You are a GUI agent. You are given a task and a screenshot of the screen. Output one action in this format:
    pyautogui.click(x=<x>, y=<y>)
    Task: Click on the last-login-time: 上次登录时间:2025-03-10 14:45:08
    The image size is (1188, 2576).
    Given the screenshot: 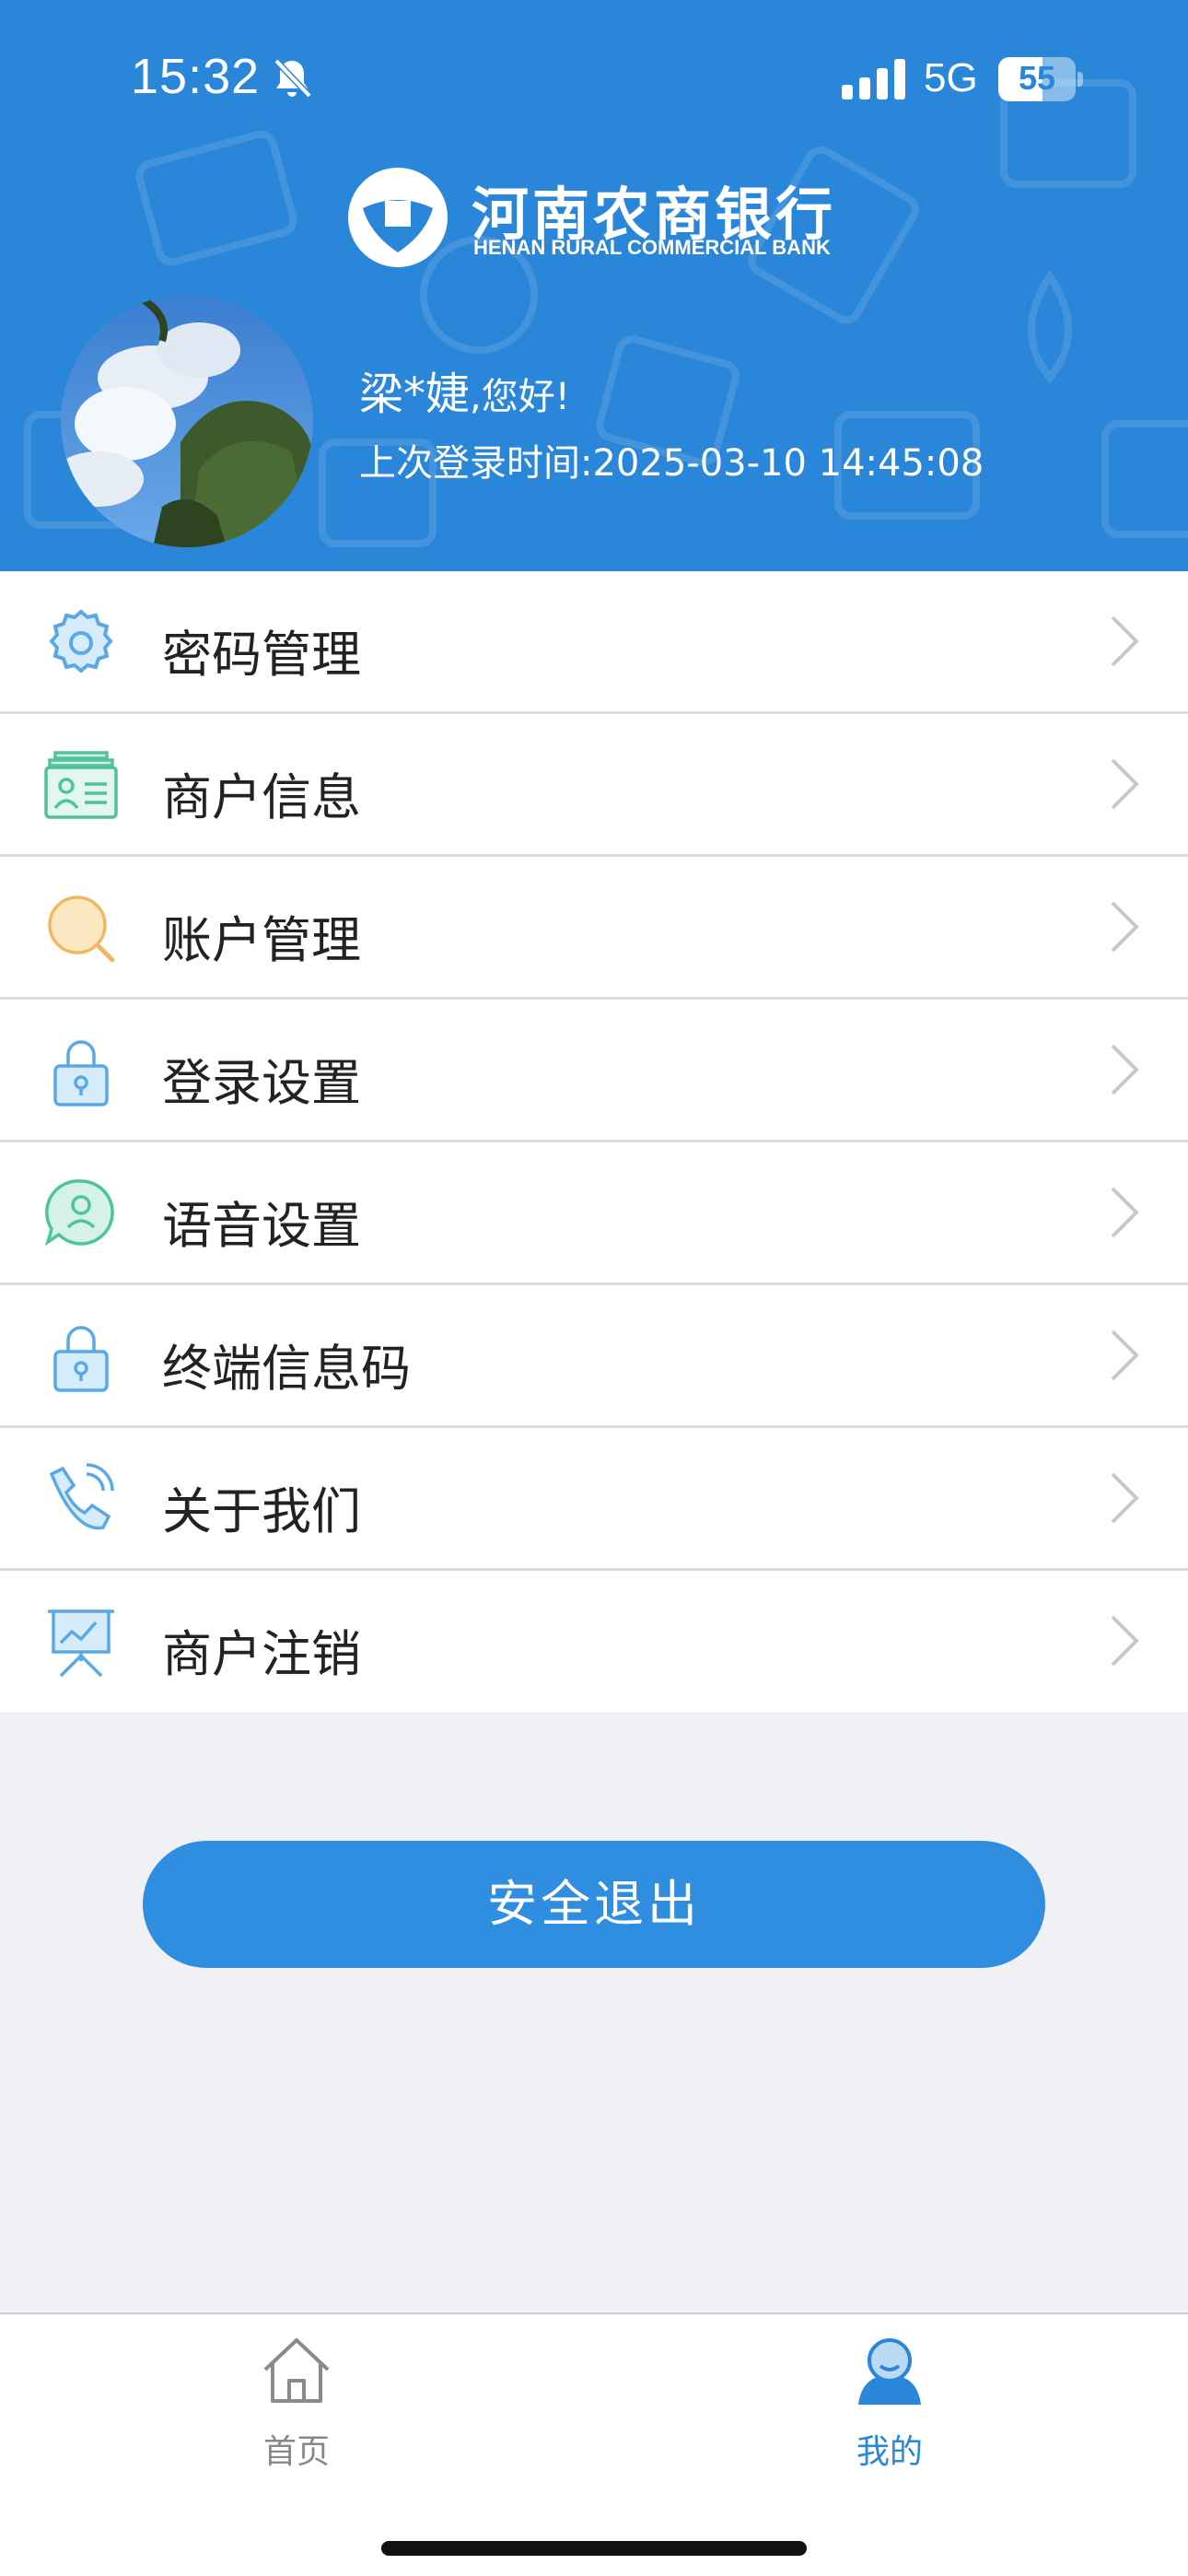 What is the action you would take?
    pyautogui.click(x=671, y=463)
    